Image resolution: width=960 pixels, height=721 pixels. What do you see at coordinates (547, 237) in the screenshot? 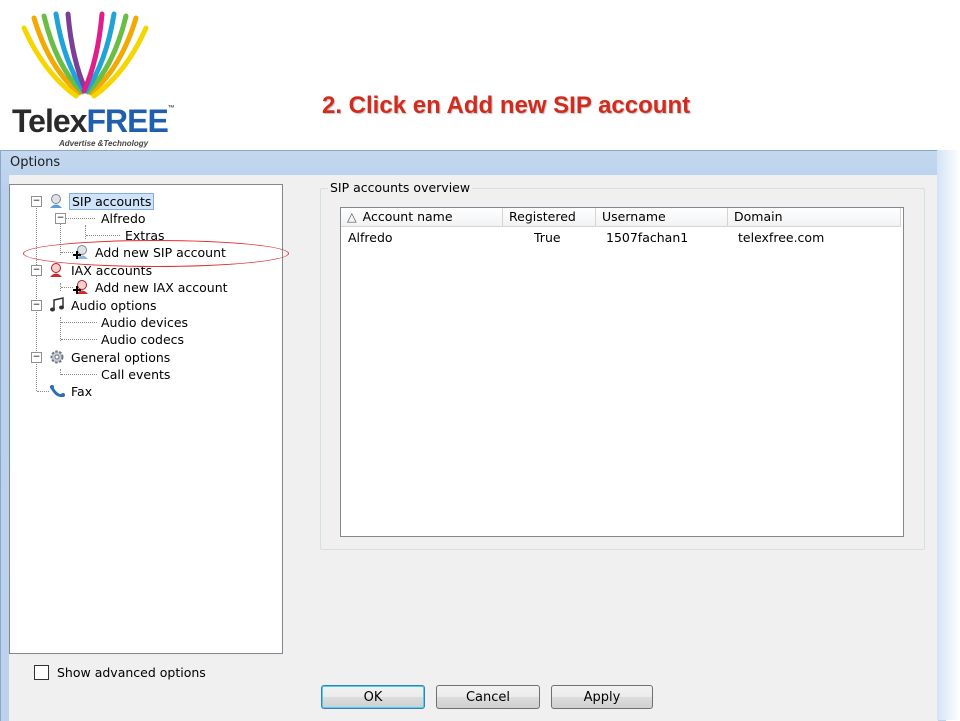
I see `cell-registered: True` at bounding box center [547, 237].